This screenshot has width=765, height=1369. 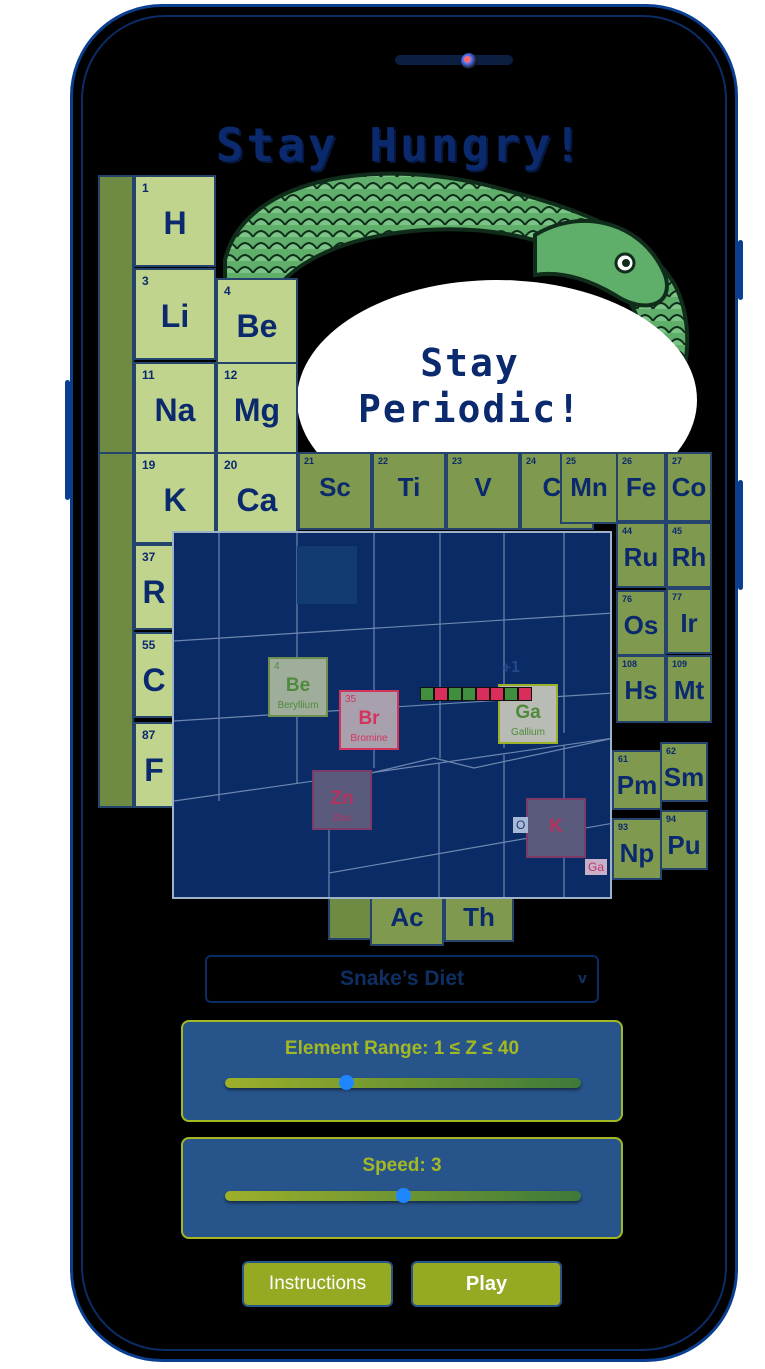 What do you see at coordinates (402, 1071) in the screenshot?
I see `element-range-panel: Element Range: 1 ≤ Z ≤ 40` at bounding box center [402, 1071].